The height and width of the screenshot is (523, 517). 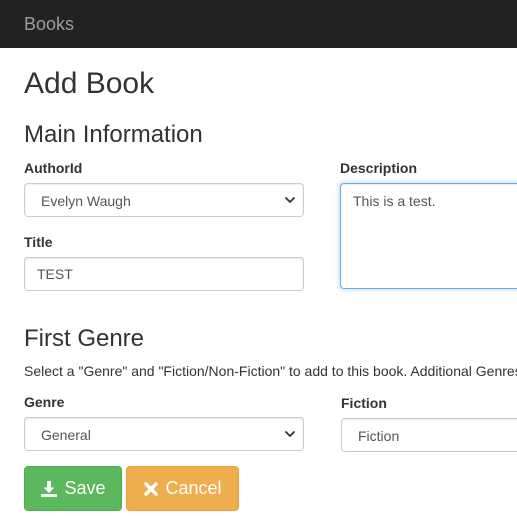 What do you see at coordinates (85, 488) in the screenshot?
I see `save-button-label: Save` at bounding box center [85, 488].